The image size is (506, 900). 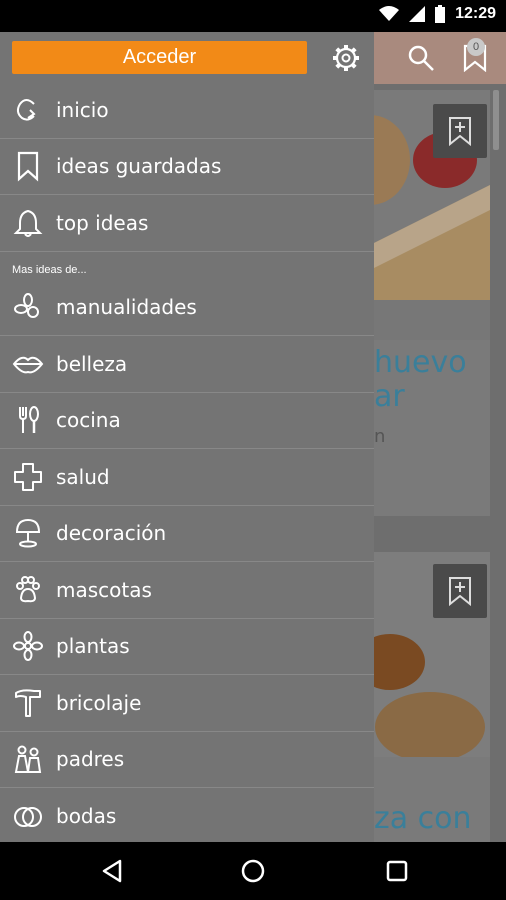 I want to click on scrollbar, so click(x=496, y=120).